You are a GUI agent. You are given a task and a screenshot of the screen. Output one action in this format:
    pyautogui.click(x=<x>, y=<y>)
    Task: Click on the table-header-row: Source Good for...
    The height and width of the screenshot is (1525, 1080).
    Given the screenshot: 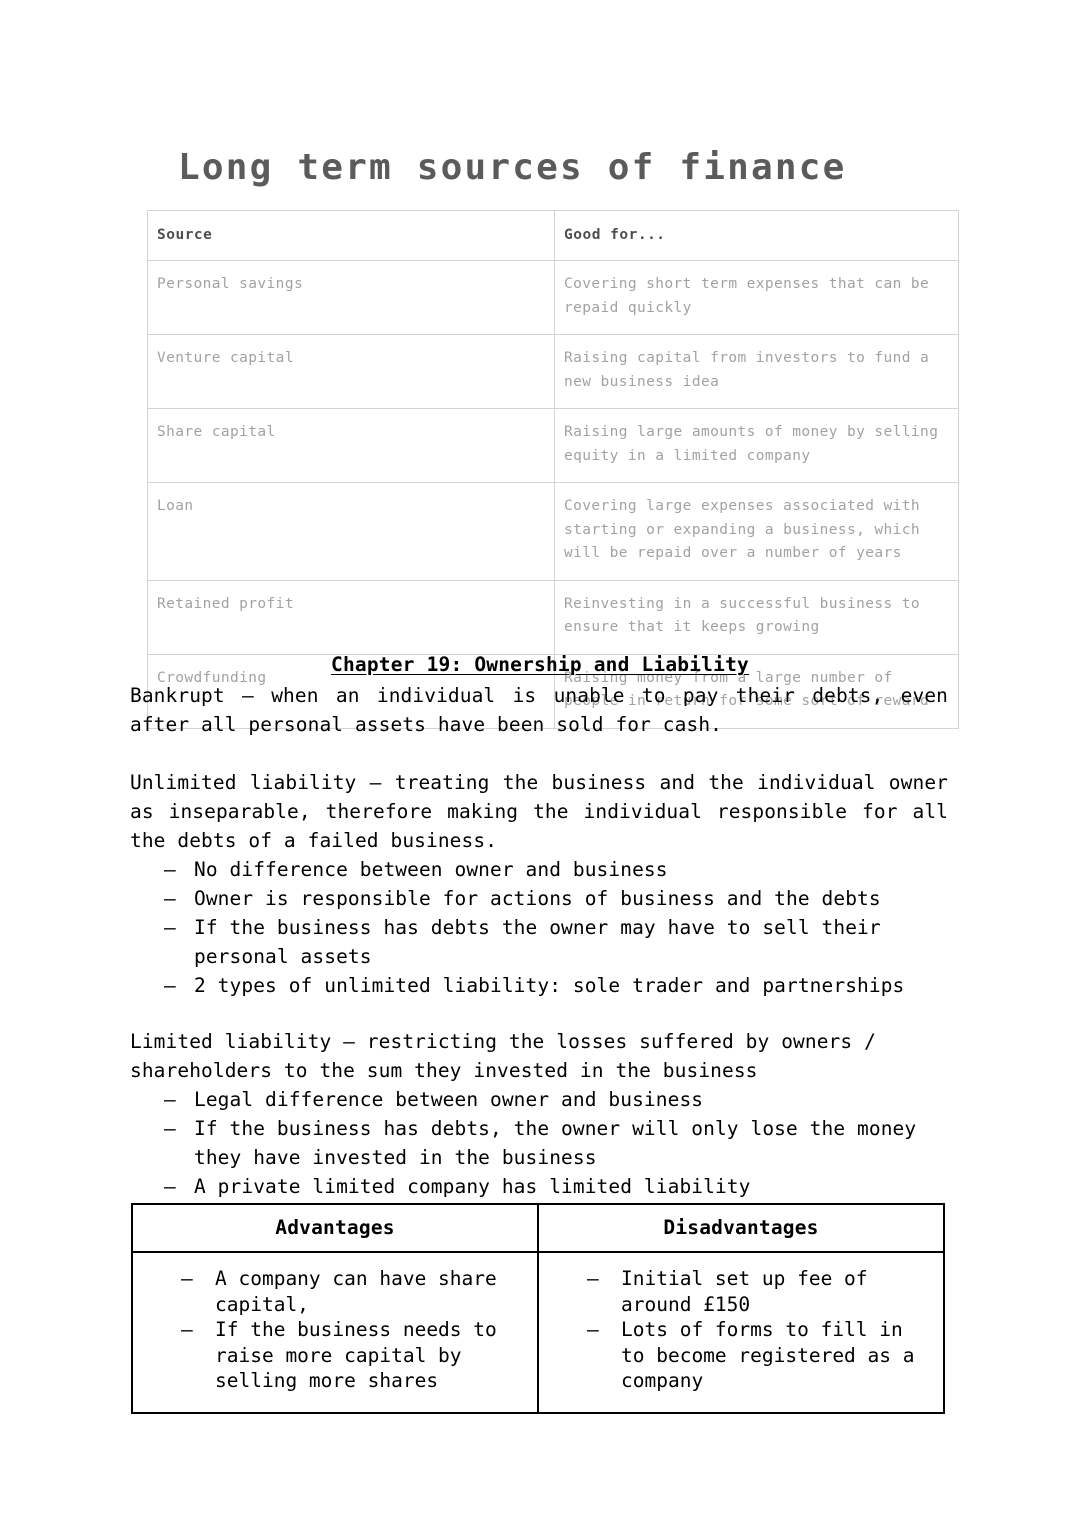 What is the action you would take?
    pyautogui.click(x=553, y=235)
    